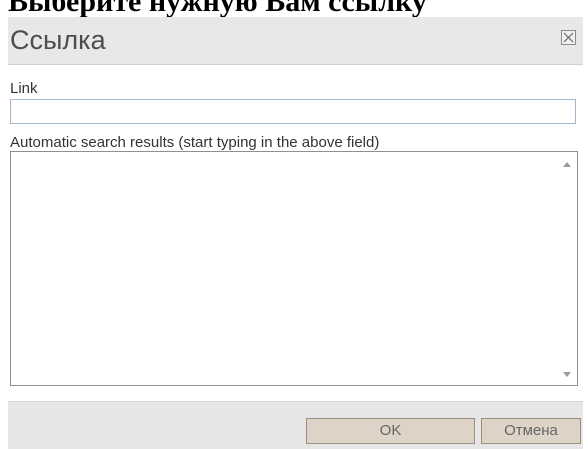  I want to click on scroll-down-icon, so click(567, 374).